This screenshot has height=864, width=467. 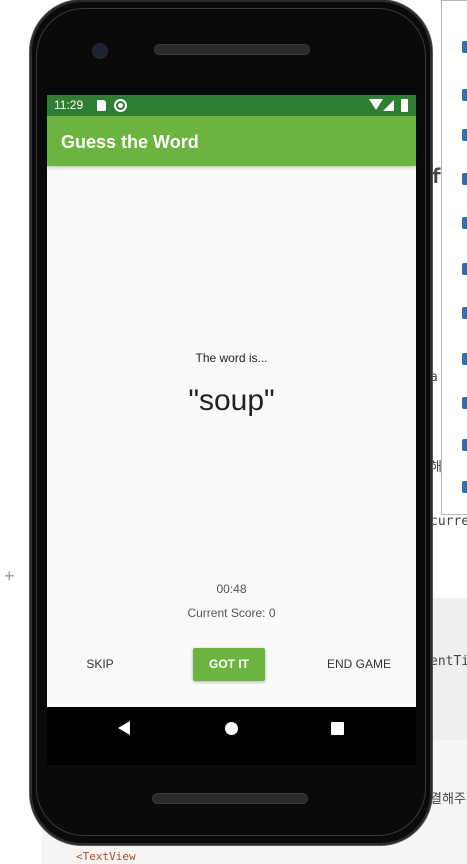 What do you see at coordinates (436, 176) in the screenshot?
I see `ide-fragment-f: f` at bounding box center [436, 176].